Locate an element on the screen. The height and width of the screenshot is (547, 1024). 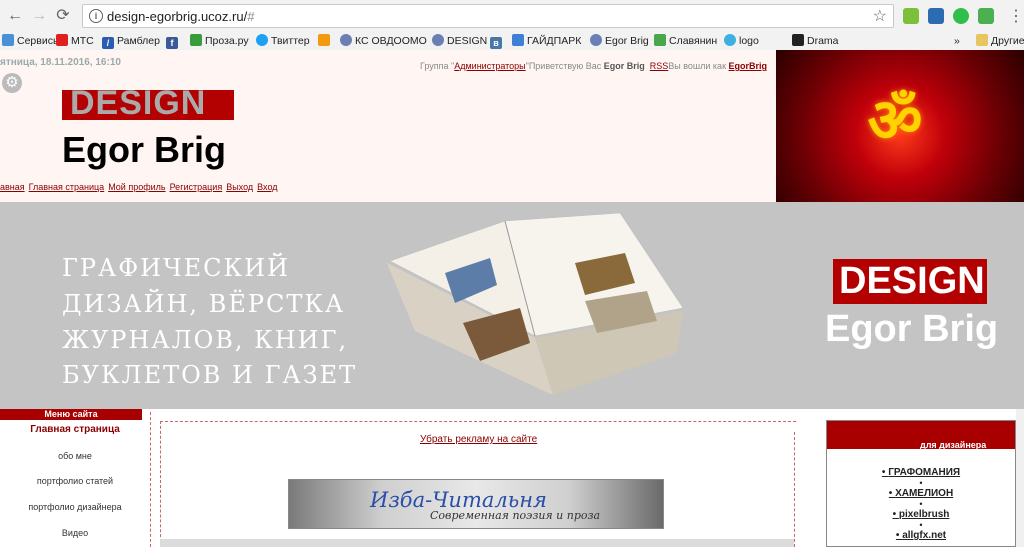
username: Egor Brig is located at coordinates (624, 66).